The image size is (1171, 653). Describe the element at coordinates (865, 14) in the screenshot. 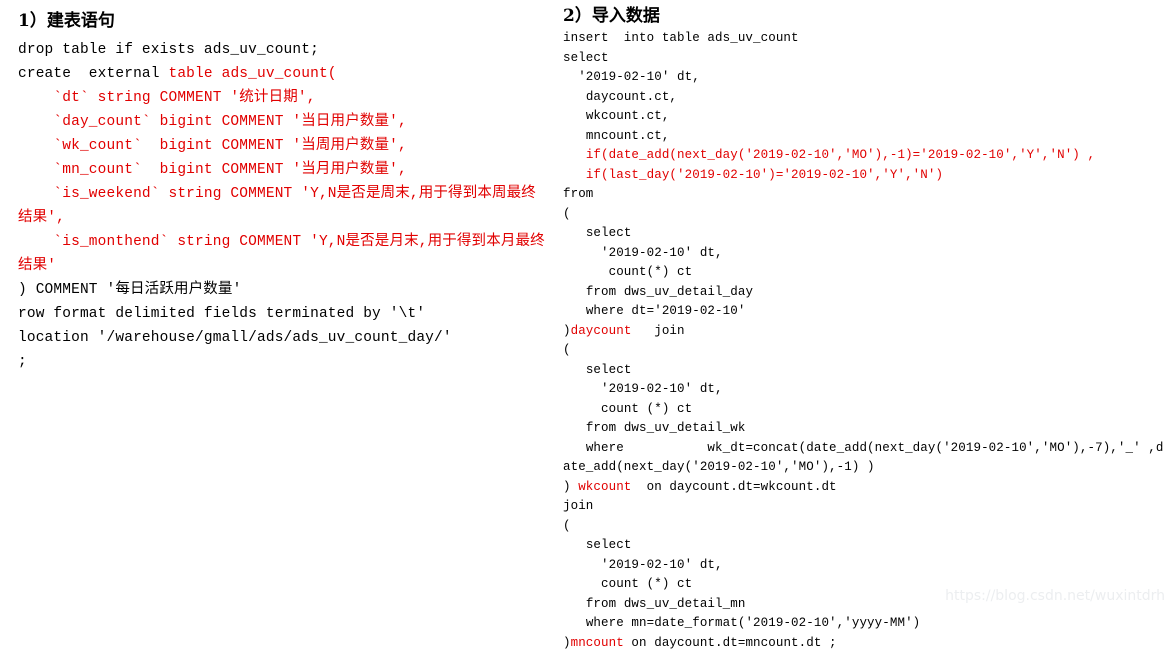

I see `right-section-title: 2）导入数据` at that location.